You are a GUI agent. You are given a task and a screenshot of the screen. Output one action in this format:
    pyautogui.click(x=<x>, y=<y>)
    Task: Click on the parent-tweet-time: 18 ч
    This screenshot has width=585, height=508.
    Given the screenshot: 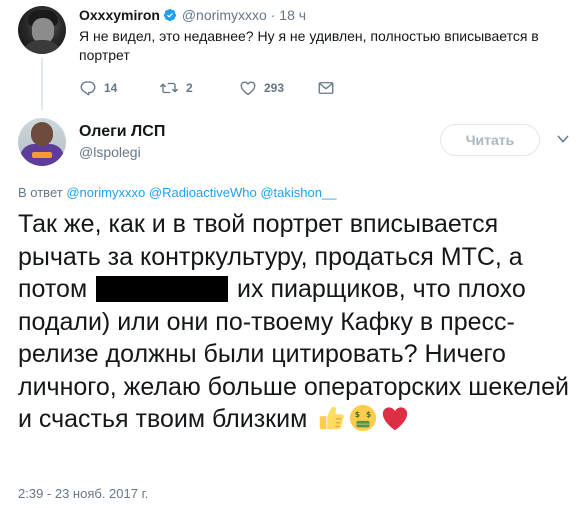 What is the action you would take?
    pyautogui.click(x=292, y=15)
    